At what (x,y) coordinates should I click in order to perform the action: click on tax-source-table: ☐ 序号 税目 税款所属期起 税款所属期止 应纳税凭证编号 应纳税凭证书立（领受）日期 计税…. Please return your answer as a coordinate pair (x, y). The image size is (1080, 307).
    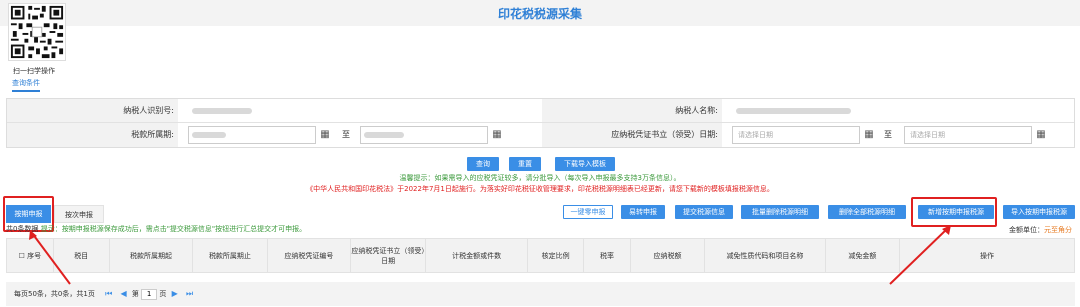
    Looking at the image, I should click on (540, 255).